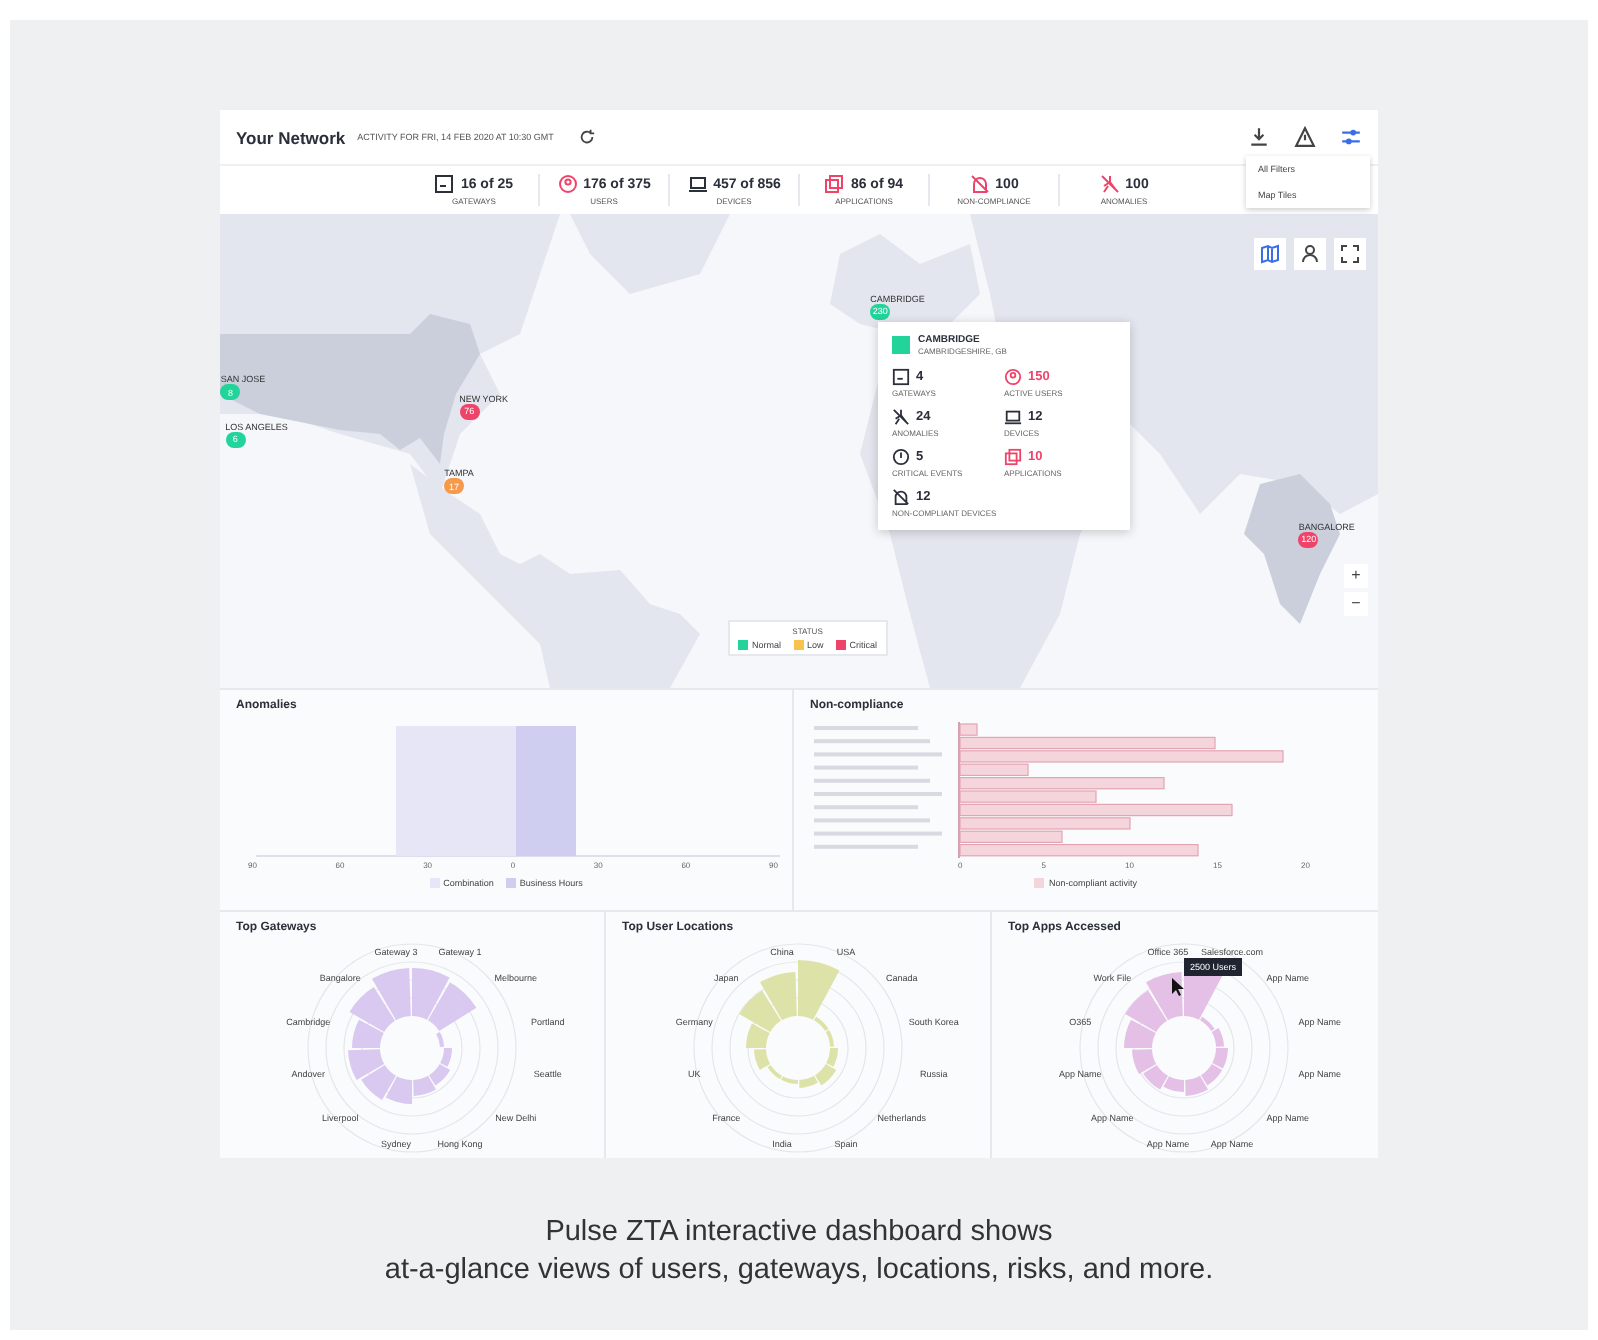 This screenshot has height=1340, width=1598. I want to click on dashboard-title: Your Network, so click(291, 137).